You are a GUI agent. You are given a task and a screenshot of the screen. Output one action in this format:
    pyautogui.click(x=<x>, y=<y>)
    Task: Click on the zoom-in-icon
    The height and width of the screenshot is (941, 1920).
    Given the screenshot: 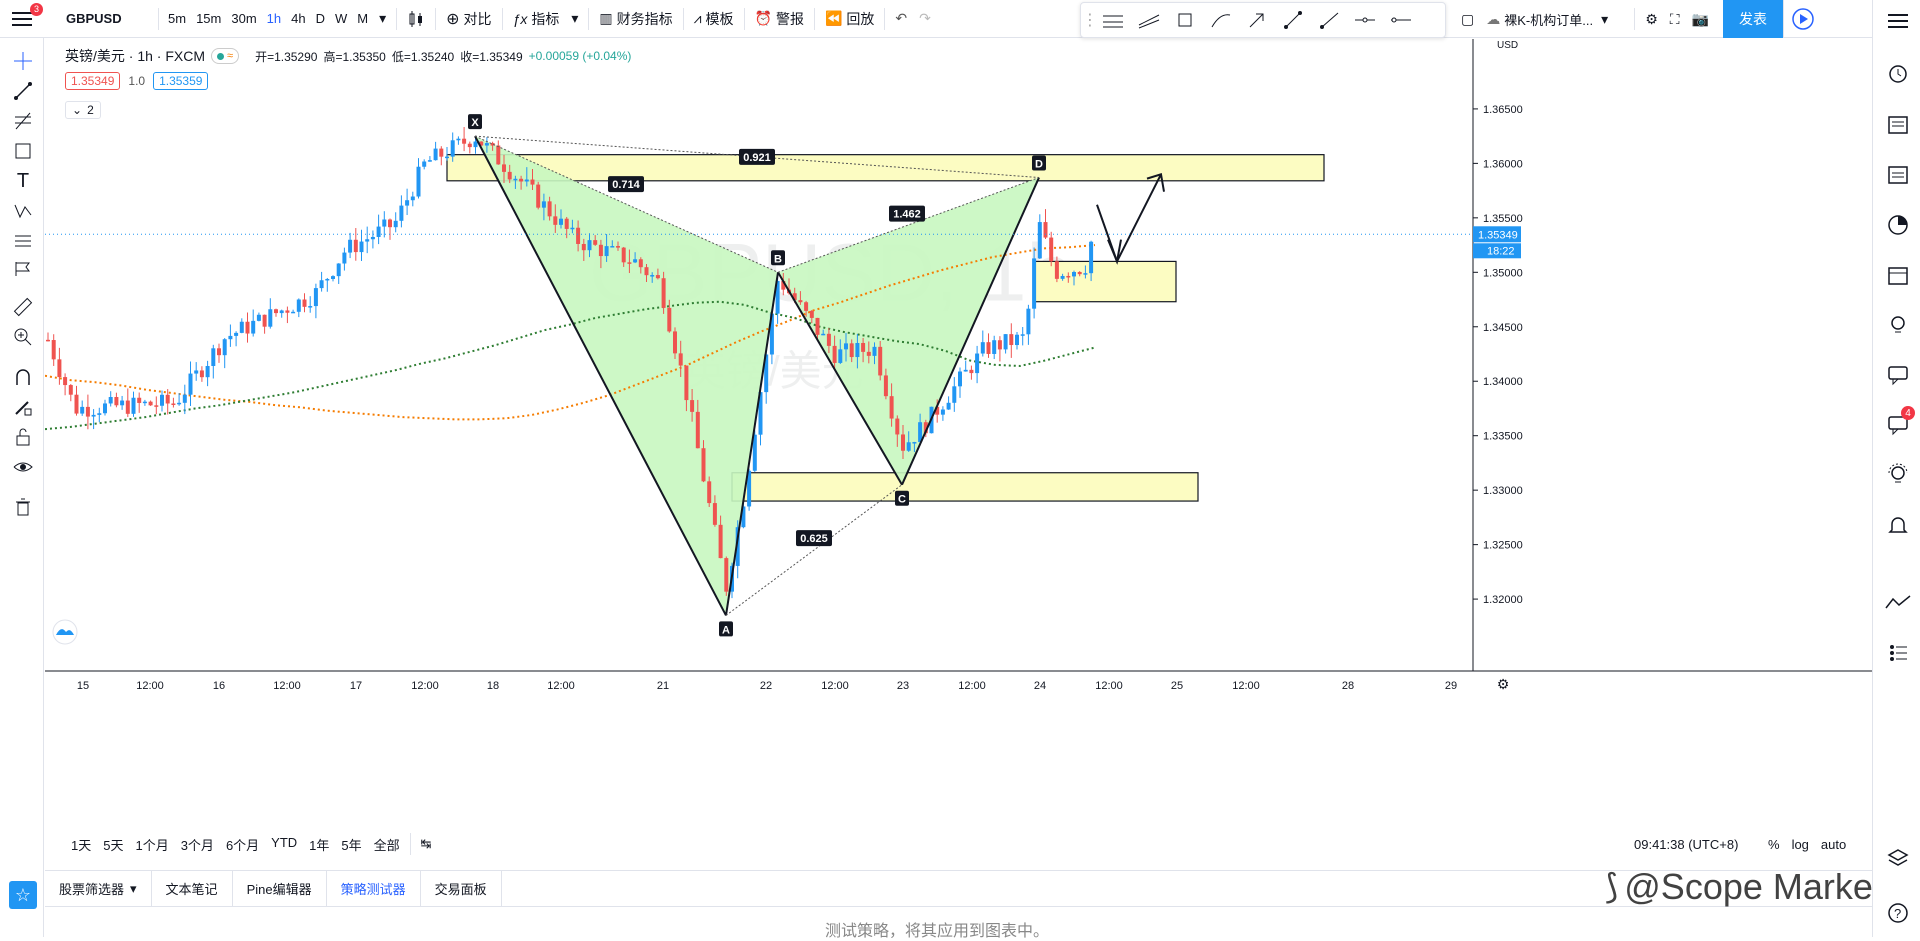 What is the action you would take?
    pyautogui.click(x=23, y=337)
    